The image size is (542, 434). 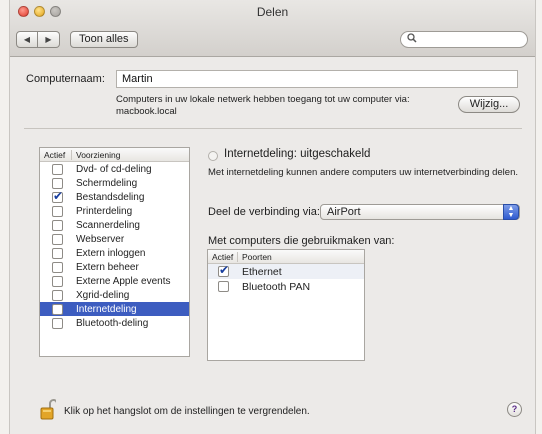 I want to click on services-list-header: Actief Voorziening, so click(x=114, y=155).